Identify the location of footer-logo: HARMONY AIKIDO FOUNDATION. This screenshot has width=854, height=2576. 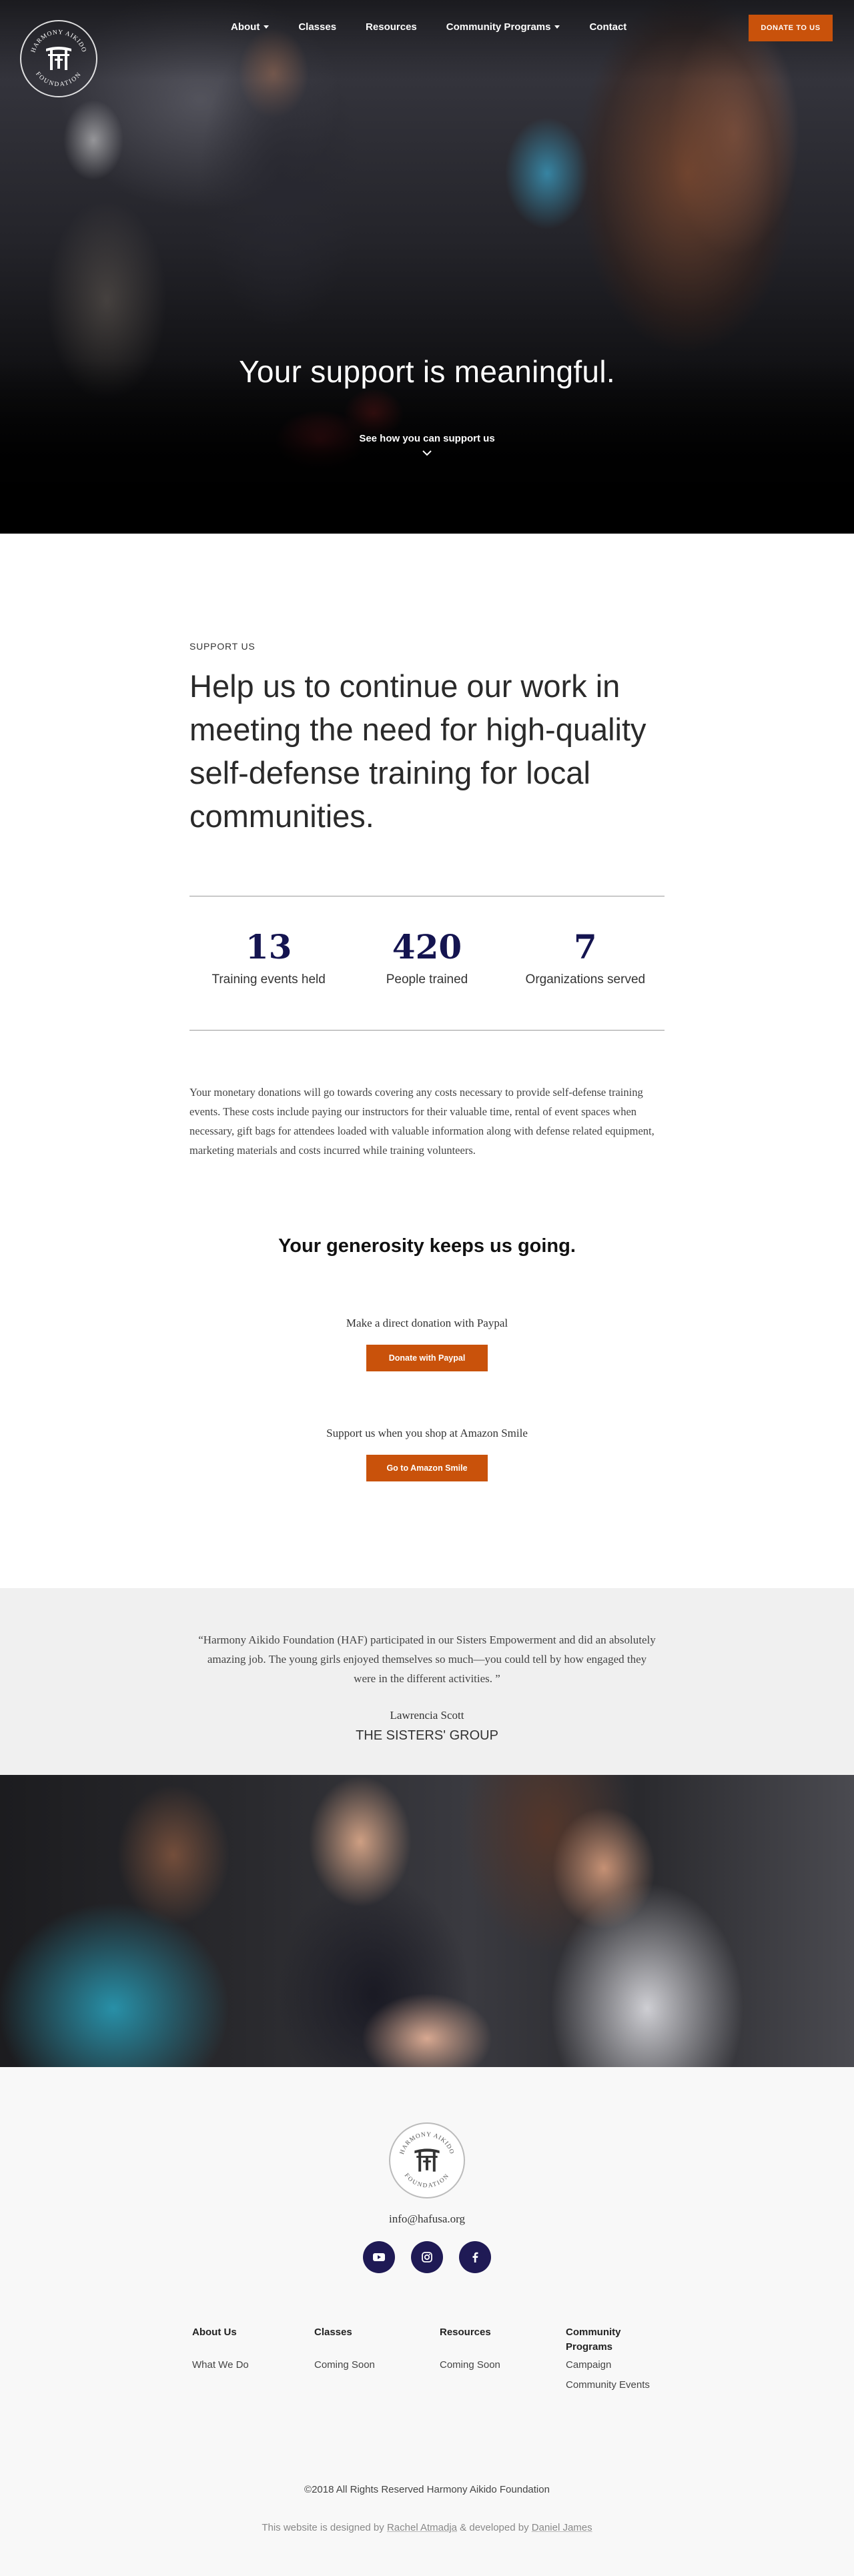
(427, 2160).